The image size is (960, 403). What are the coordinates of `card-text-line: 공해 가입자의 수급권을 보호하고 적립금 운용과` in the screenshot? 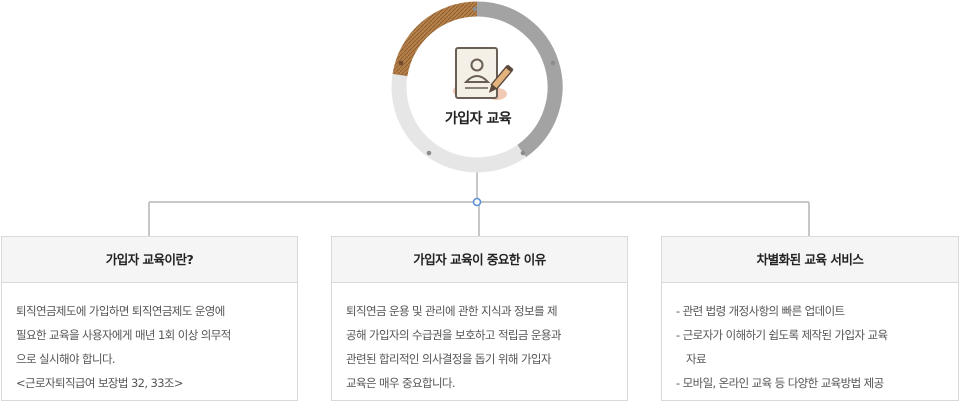 It's located at (453, 335).